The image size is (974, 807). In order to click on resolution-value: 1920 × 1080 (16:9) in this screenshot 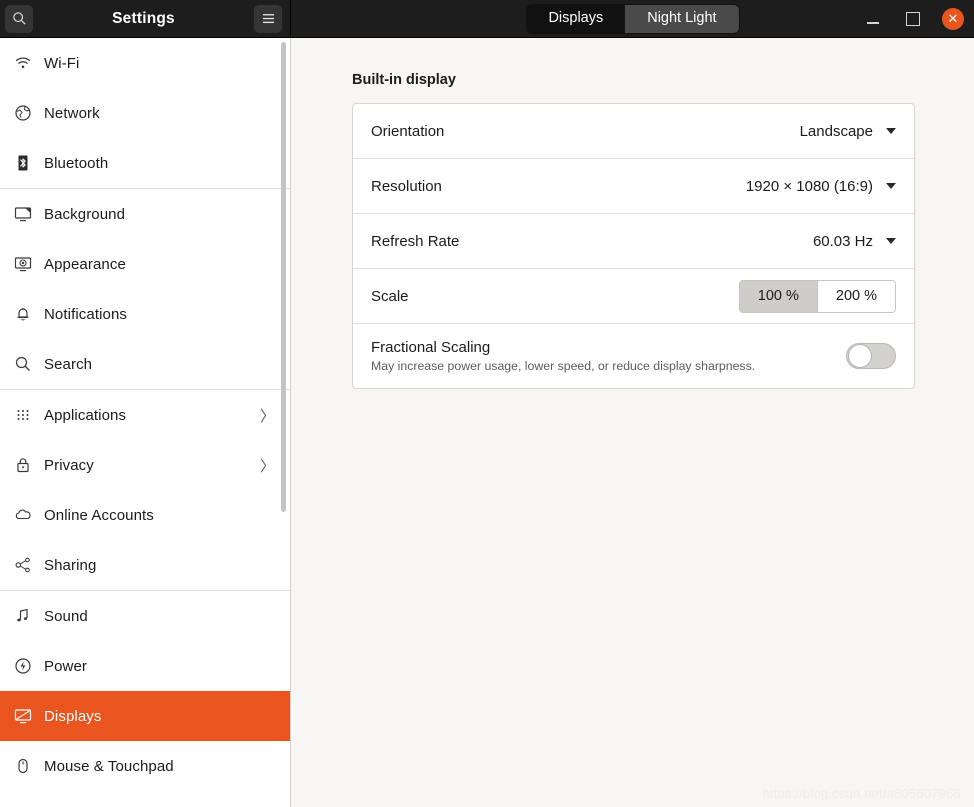, I will do `click(809, 186)`.